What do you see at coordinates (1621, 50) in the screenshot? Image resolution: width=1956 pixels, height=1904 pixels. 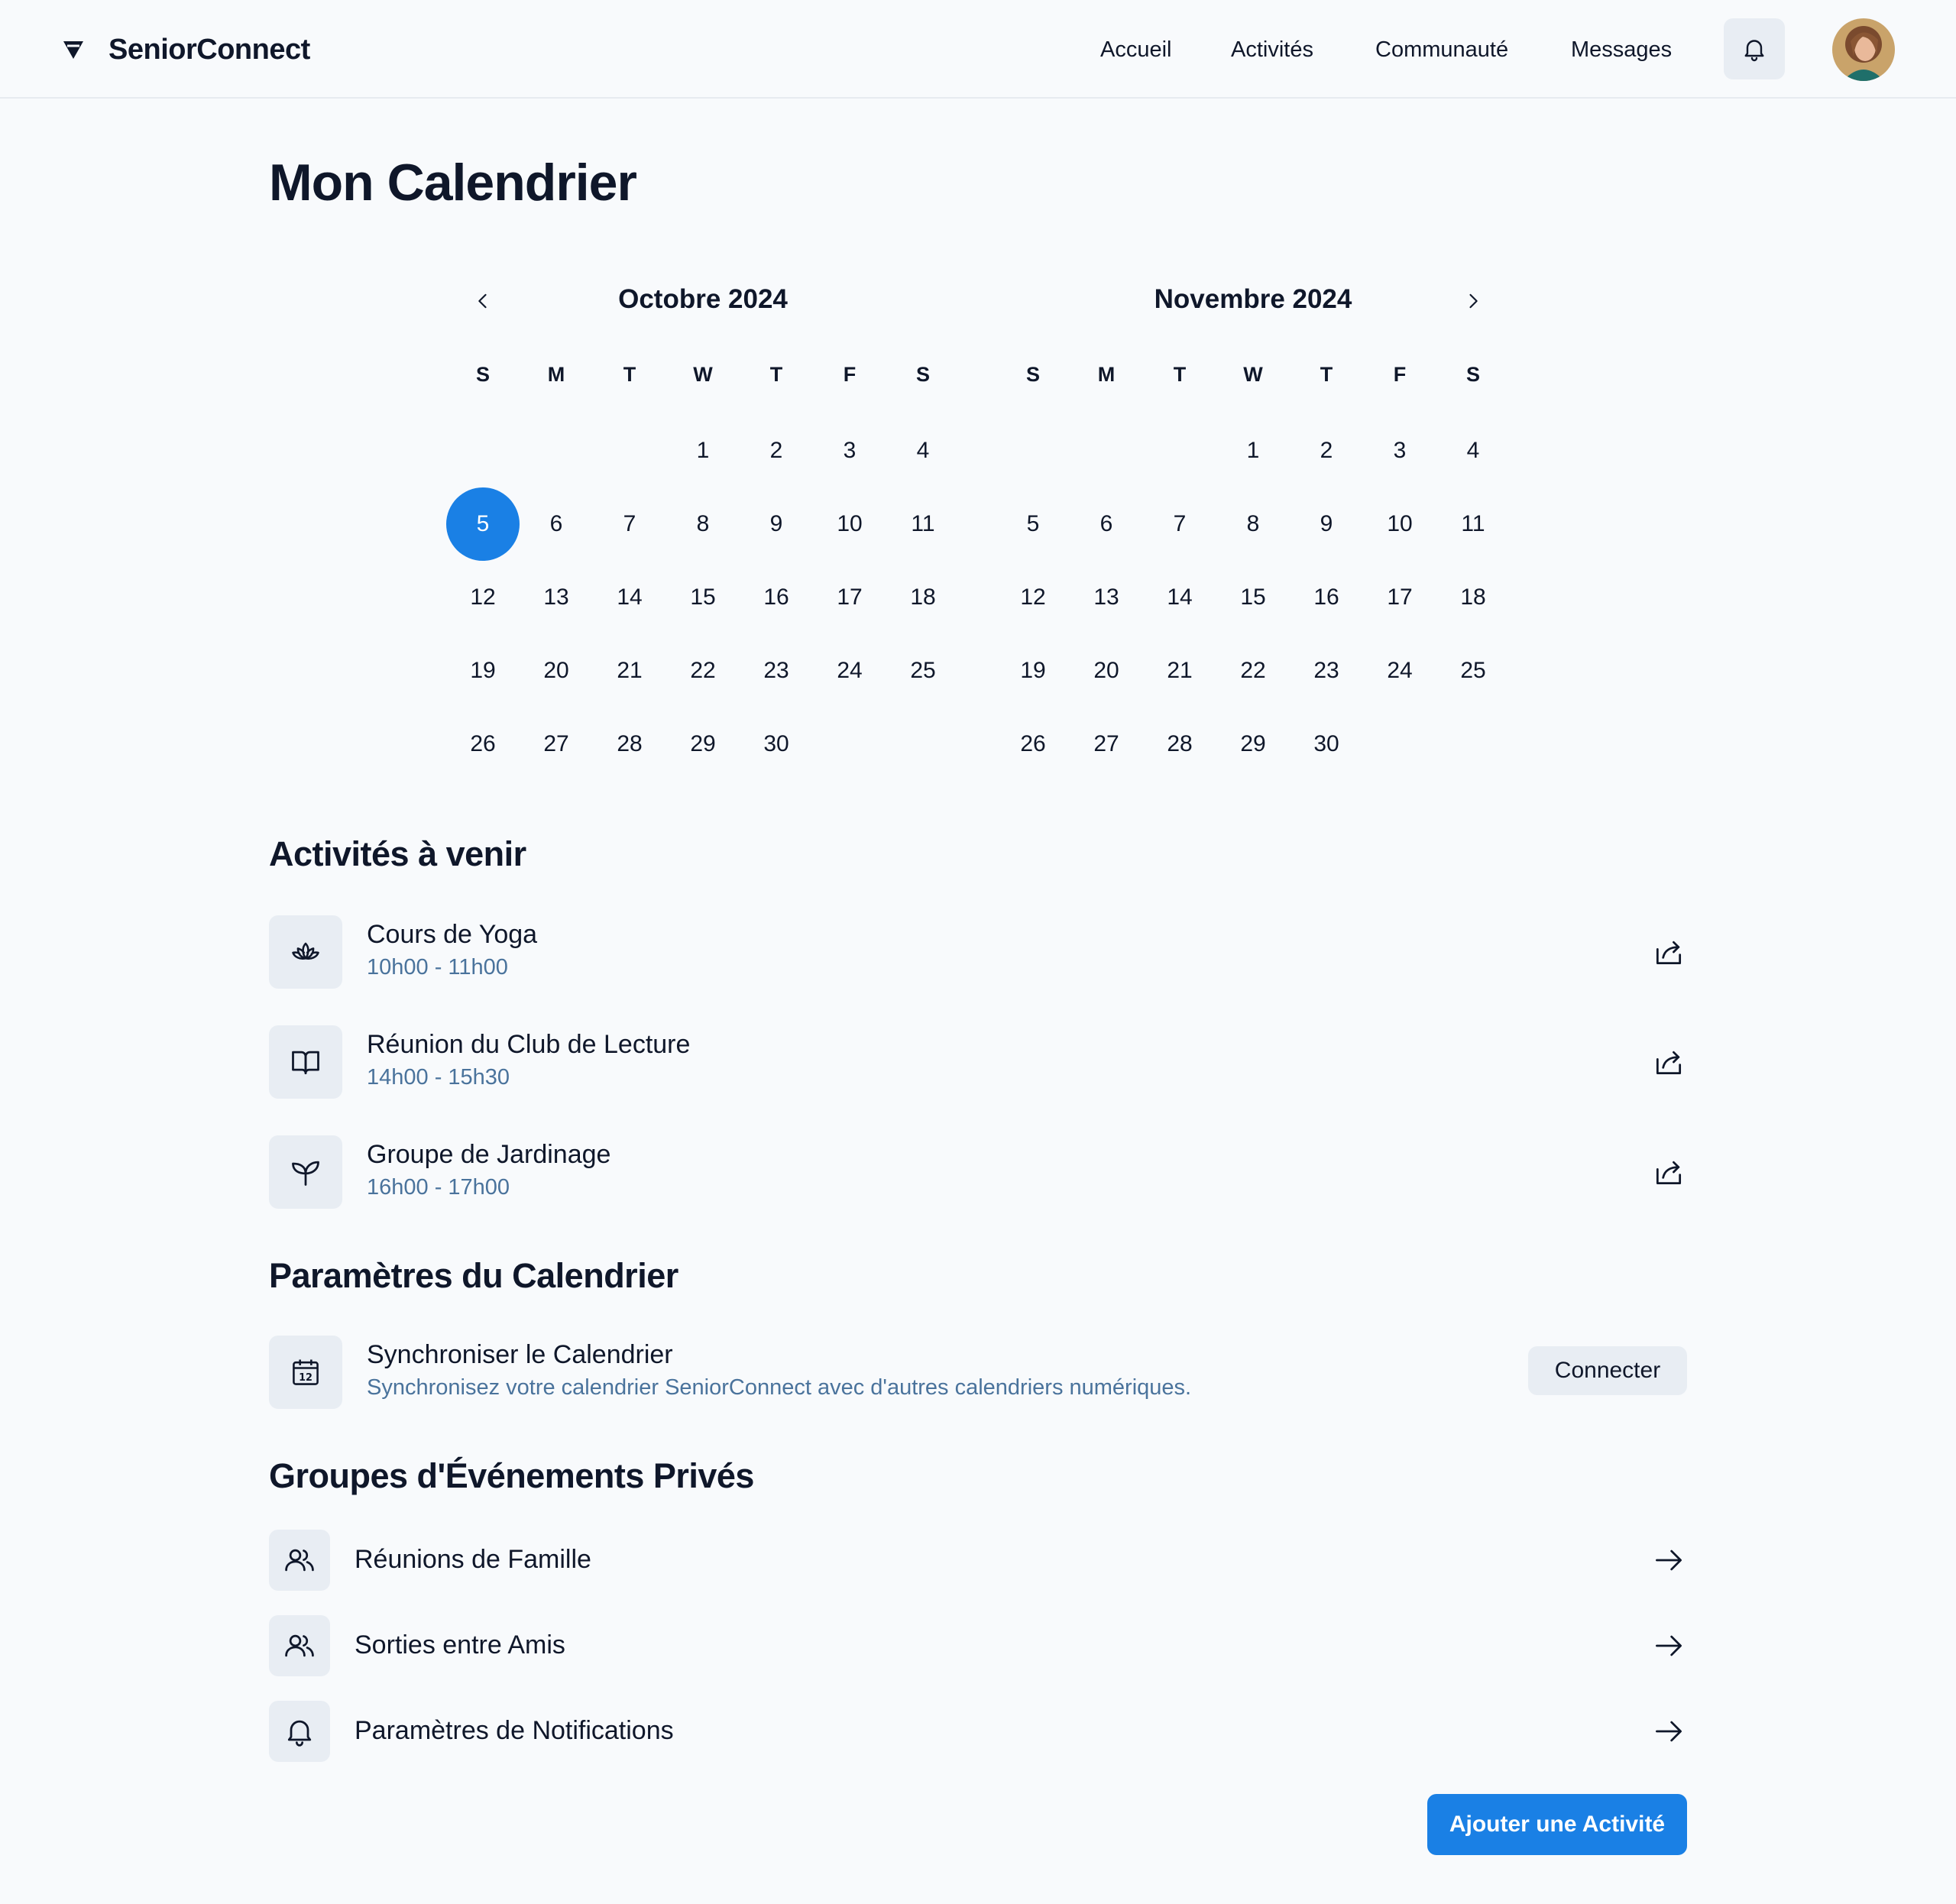 I see `nav-link-messages: Messages` at bounding box center [1621, 50].